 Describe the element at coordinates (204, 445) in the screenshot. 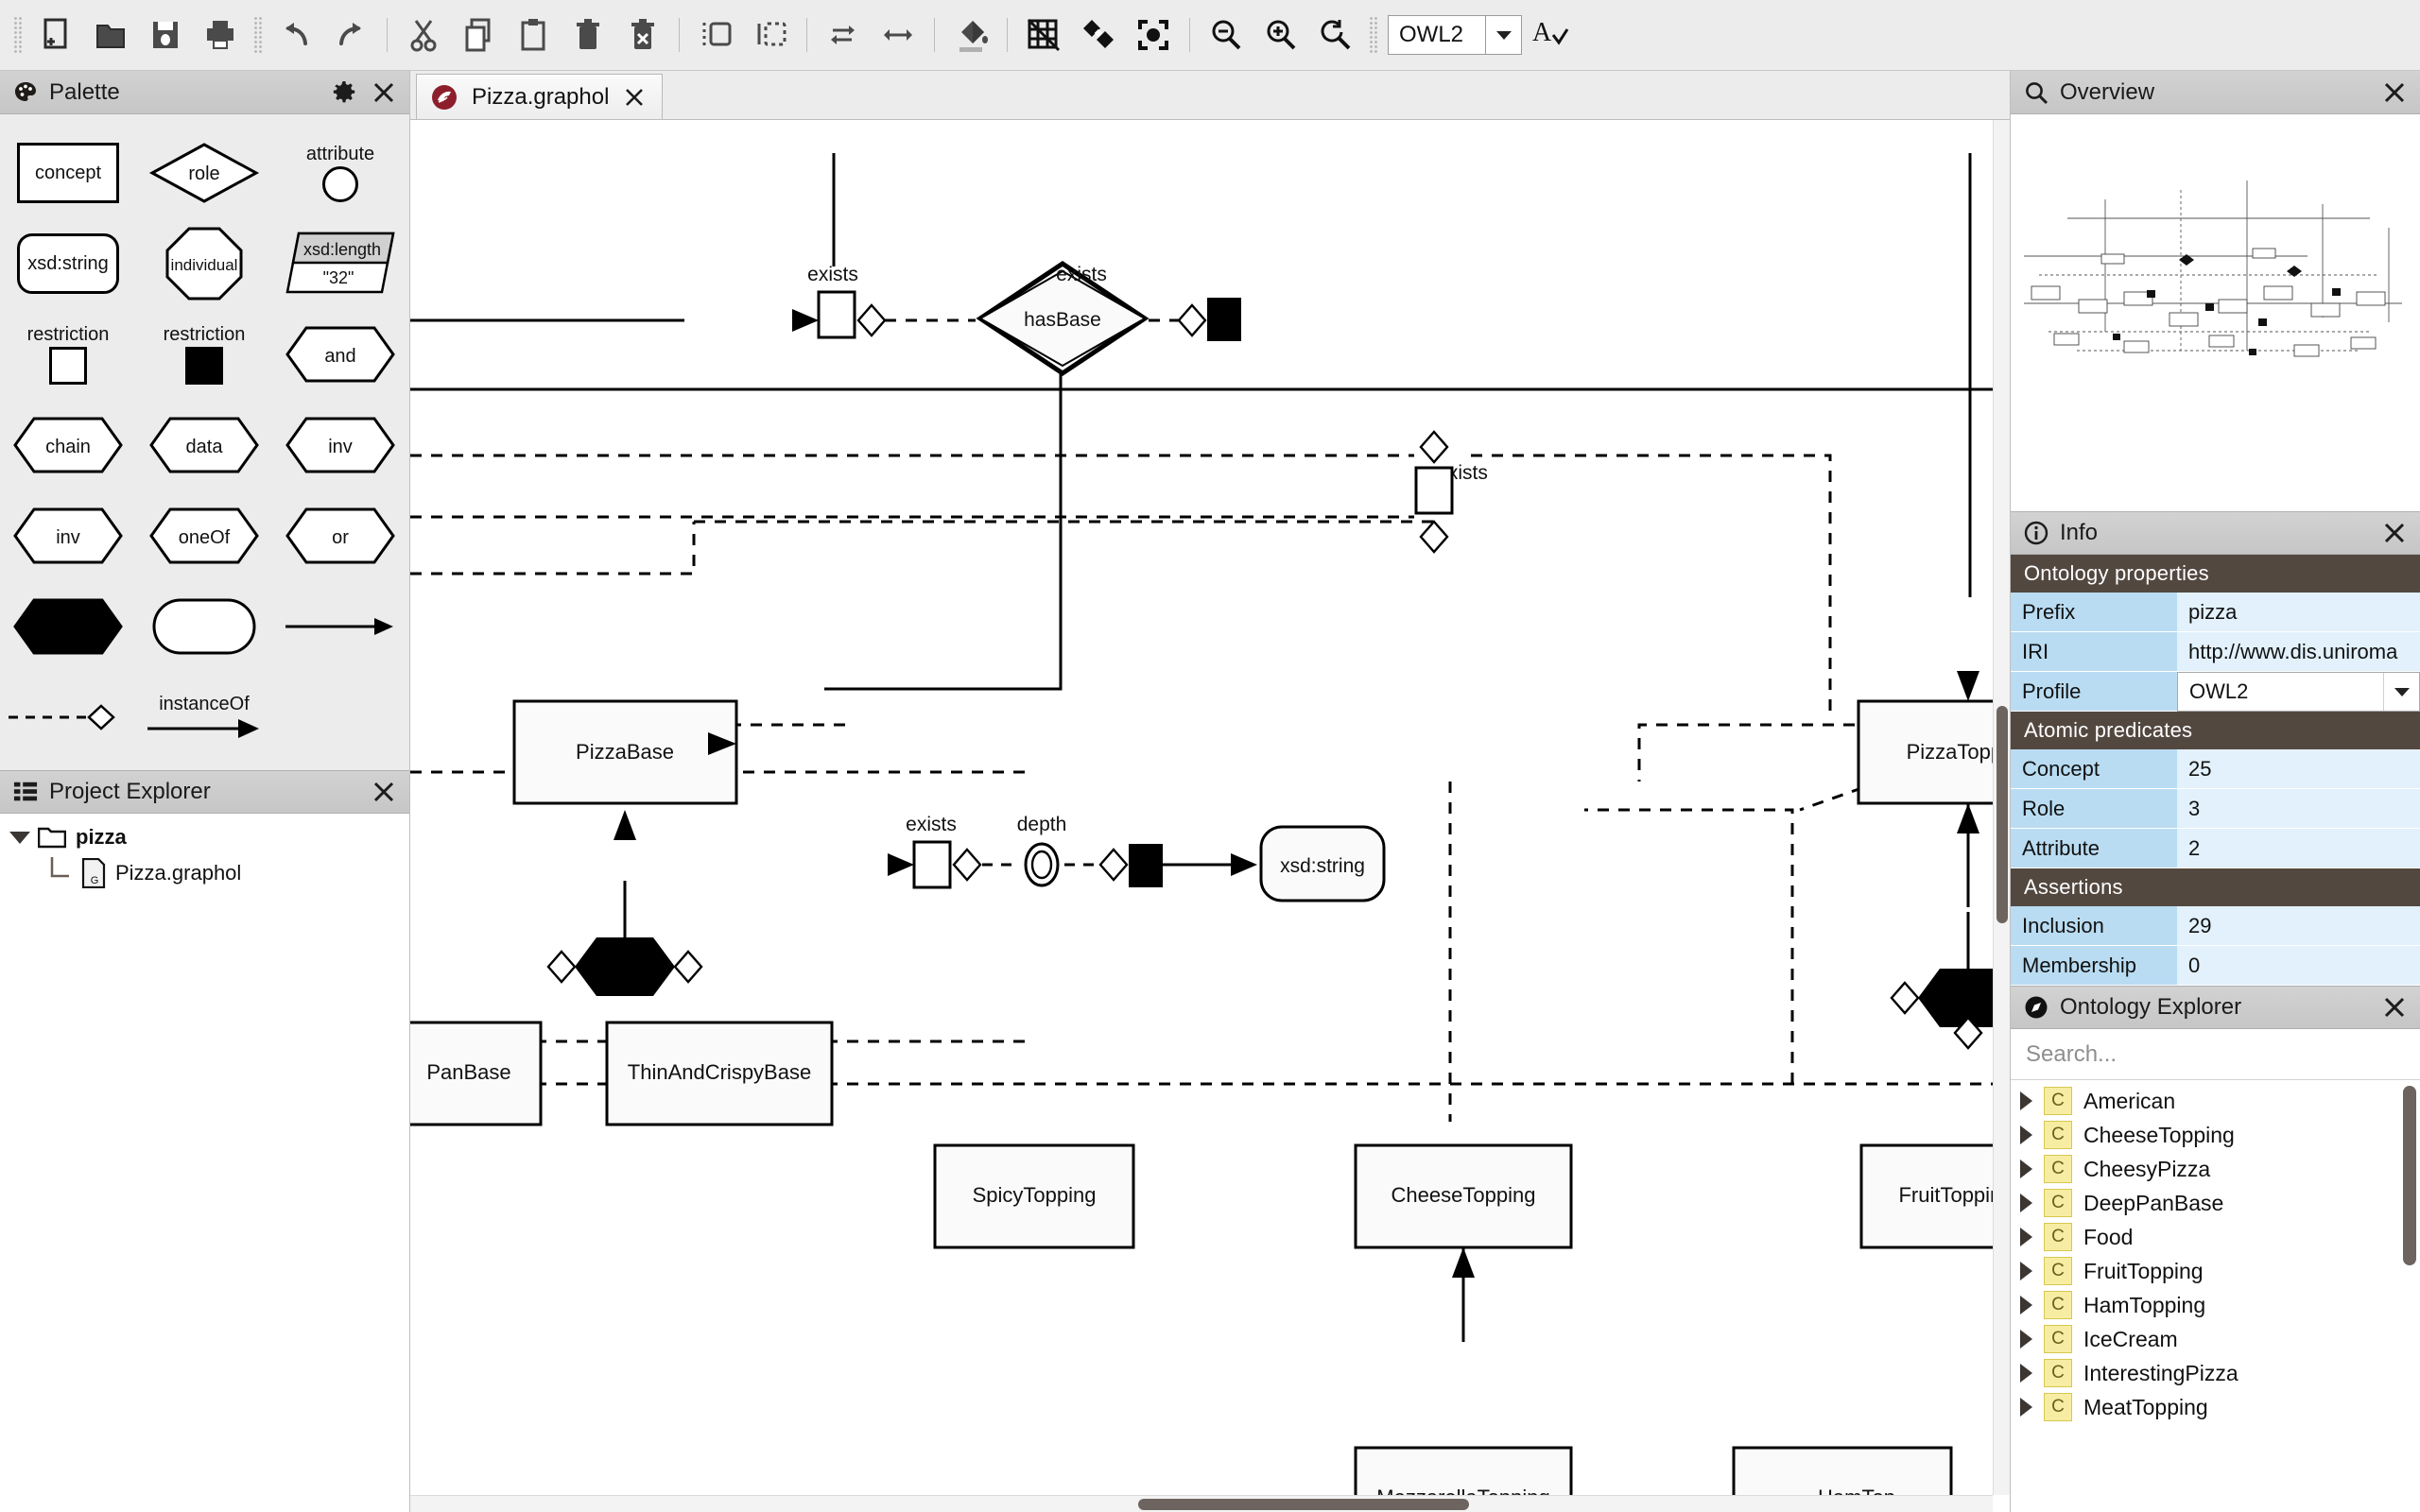

I see `palette-item-data: data` at that location.